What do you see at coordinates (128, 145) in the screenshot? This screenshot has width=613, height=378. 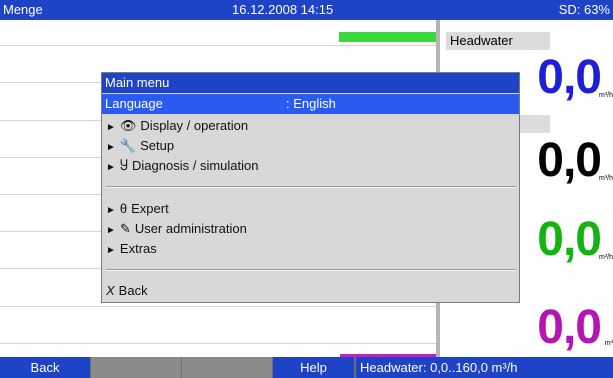 I see `wrench-icon: 🔧` at bounding box center [128, 145].